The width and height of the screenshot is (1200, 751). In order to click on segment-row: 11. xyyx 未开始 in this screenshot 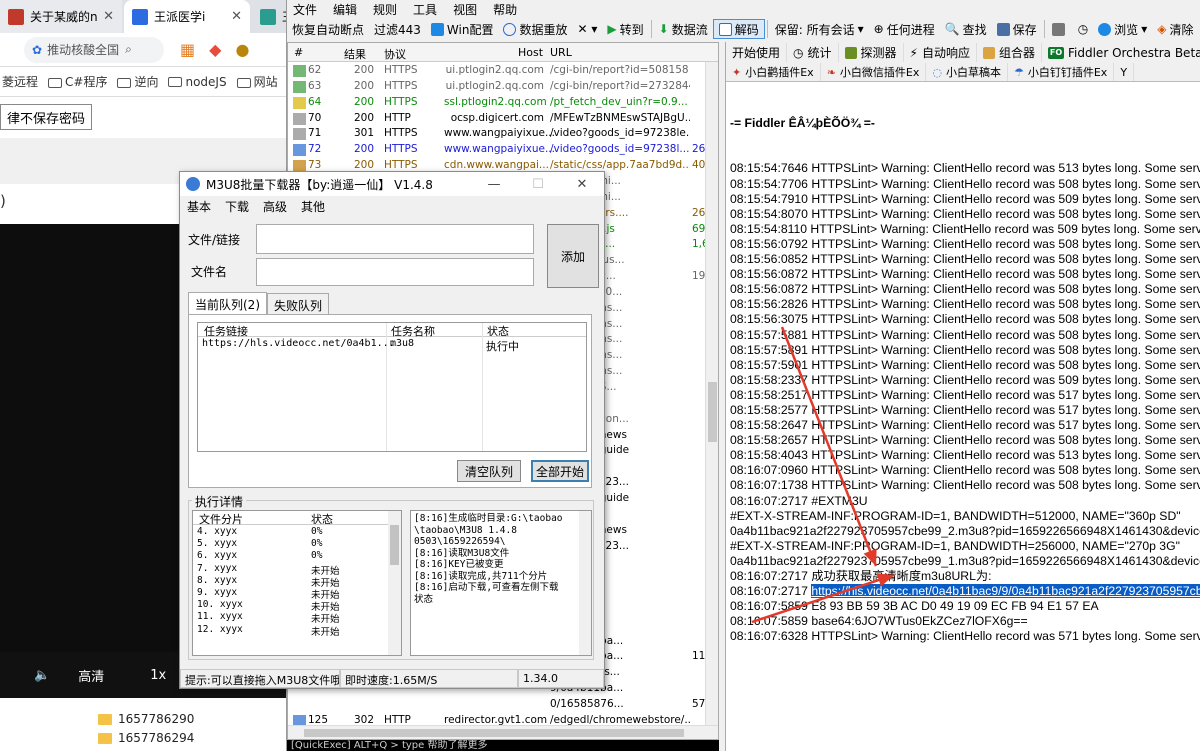, I will do `click(292, 618)`.